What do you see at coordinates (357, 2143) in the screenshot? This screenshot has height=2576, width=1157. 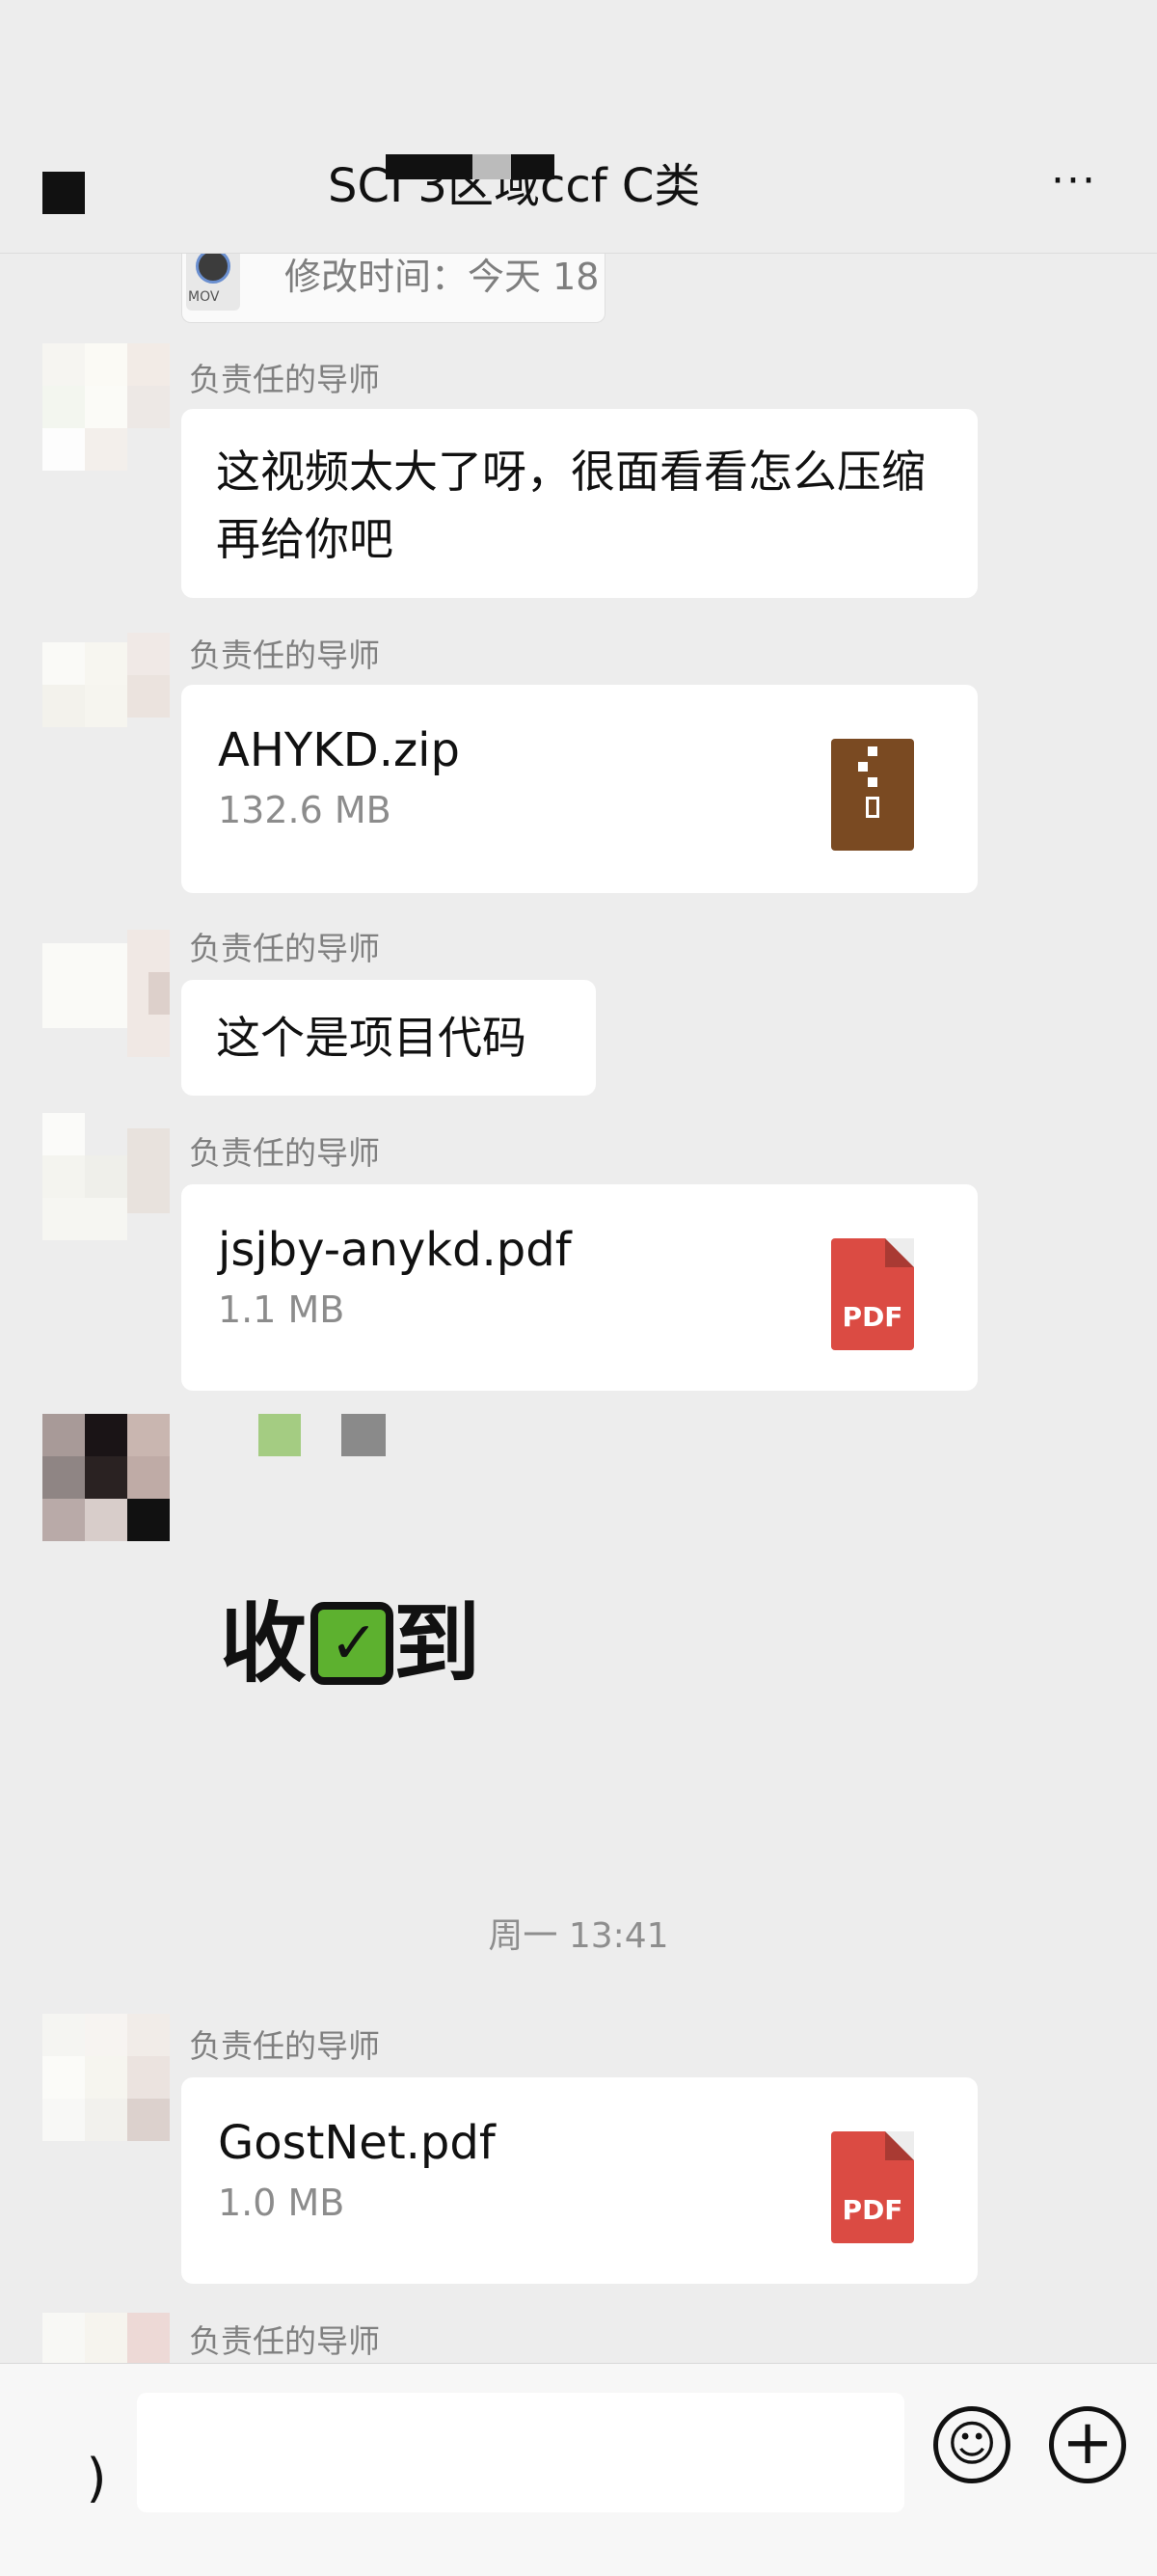 I see `file-name: GostNet.pdf` at bounding box center [357, 2143].